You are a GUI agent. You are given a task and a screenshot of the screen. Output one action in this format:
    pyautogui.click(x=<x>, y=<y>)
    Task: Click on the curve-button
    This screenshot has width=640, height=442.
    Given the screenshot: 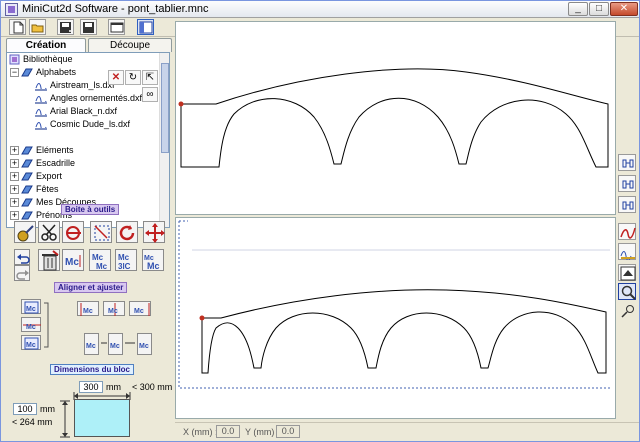 What is the action you would take?
    pyautogui.click(x=627, y=231)
    